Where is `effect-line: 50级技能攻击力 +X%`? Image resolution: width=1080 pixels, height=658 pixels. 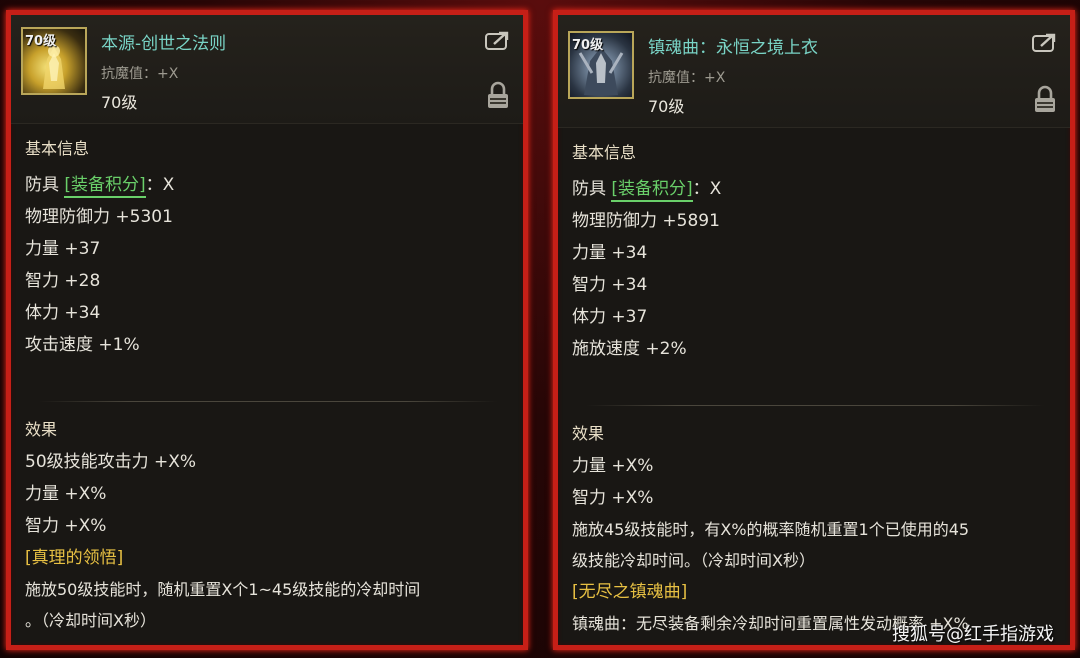
effect-line: 50级技能攻击力 +X% is located at coordinates (111, 462).